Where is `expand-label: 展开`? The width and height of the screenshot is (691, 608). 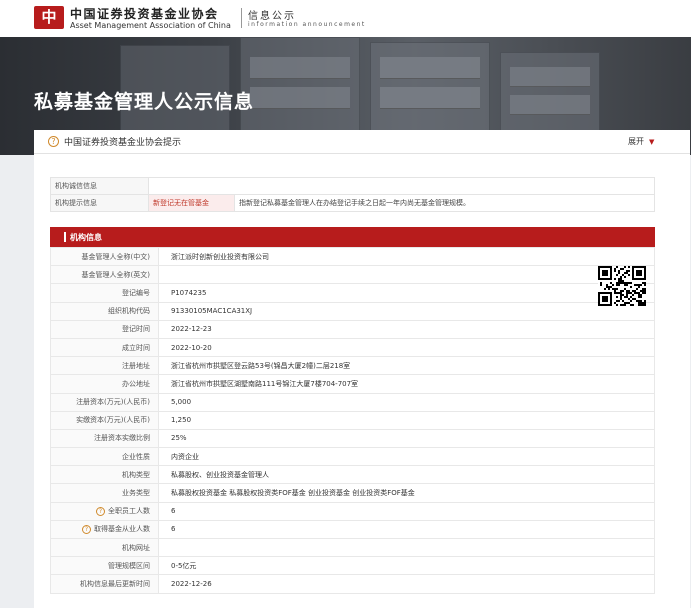
expand-label: 展开 is located at coordinates (636, 141).